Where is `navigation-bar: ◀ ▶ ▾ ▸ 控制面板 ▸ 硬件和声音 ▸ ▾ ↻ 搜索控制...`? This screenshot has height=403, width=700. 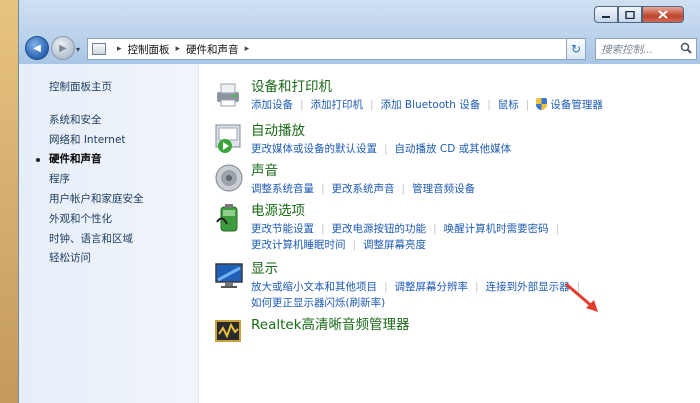 navigation-bar: ◀ ▶ ▾ ▸ 控制面板 ▸ 硬件和声音 ▸ ▾ ↻ 搜索控制... is located at coordinates (359, 49).